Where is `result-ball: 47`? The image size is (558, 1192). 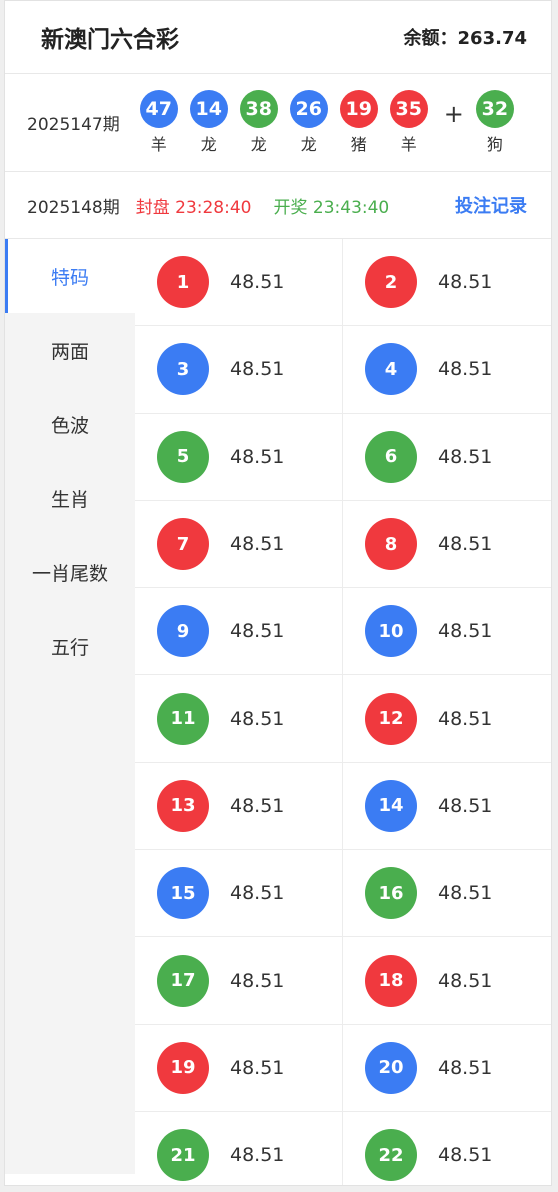
result-ball: 47 is located at coordinates (158, 109).